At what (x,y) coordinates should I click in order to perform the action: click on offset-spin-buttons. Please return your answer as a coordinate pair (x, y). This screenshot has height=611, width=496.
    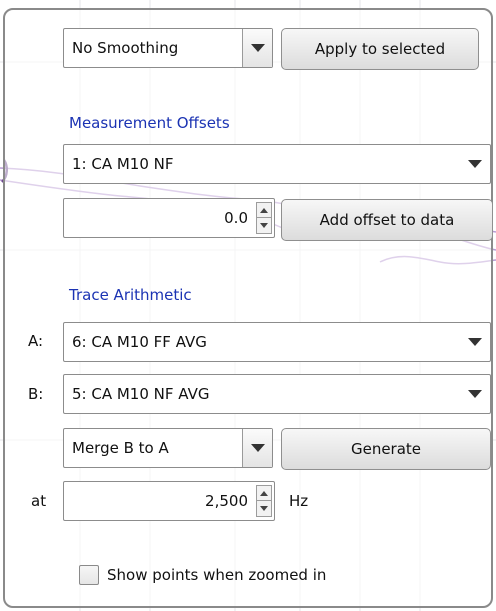
    Looking at the image, I should click on (264, 218).